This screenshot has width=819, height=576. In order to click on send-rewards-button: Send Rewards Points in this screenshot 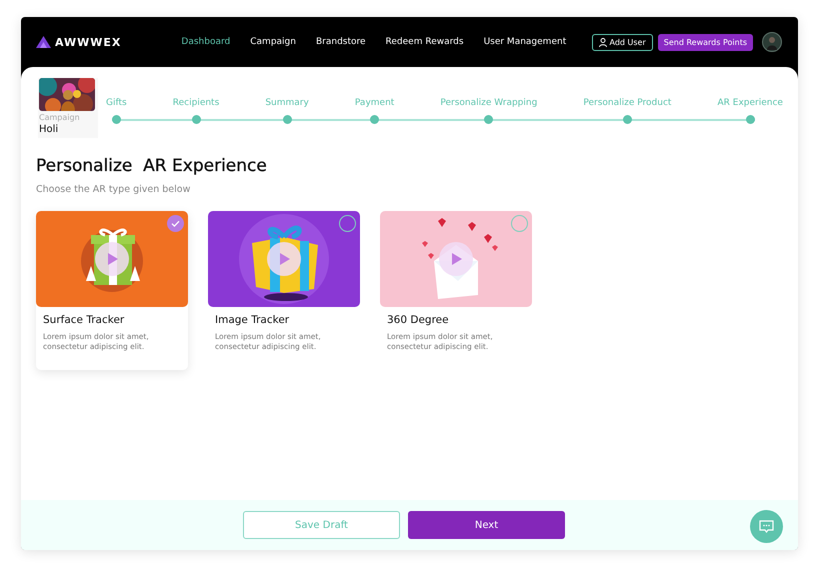, I will do `click(705, 42)`.